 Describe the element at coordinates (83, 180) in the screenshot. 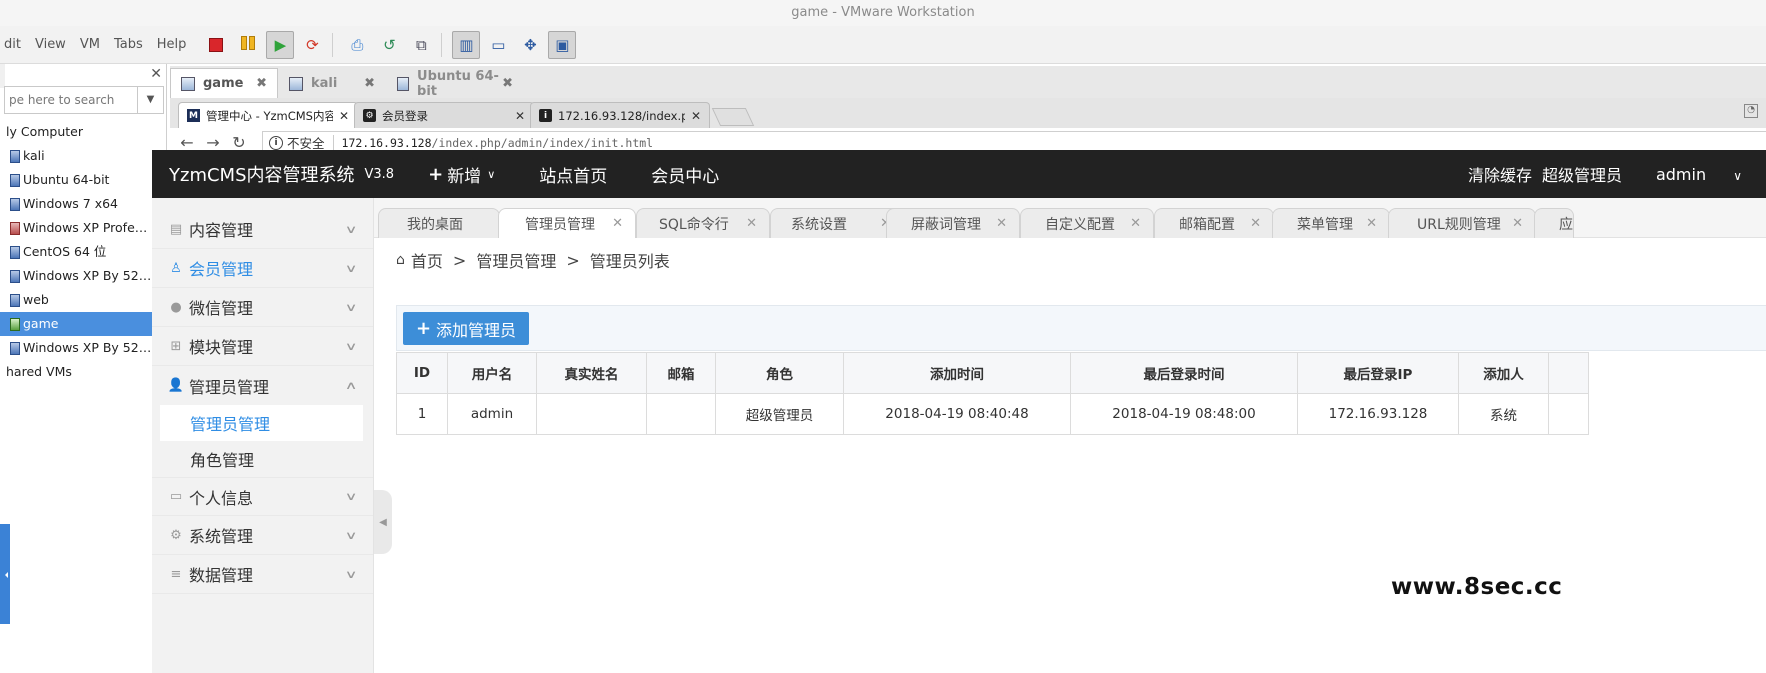

I see `library-item-ubuntu: Ubuntu 64-bit` at that location.